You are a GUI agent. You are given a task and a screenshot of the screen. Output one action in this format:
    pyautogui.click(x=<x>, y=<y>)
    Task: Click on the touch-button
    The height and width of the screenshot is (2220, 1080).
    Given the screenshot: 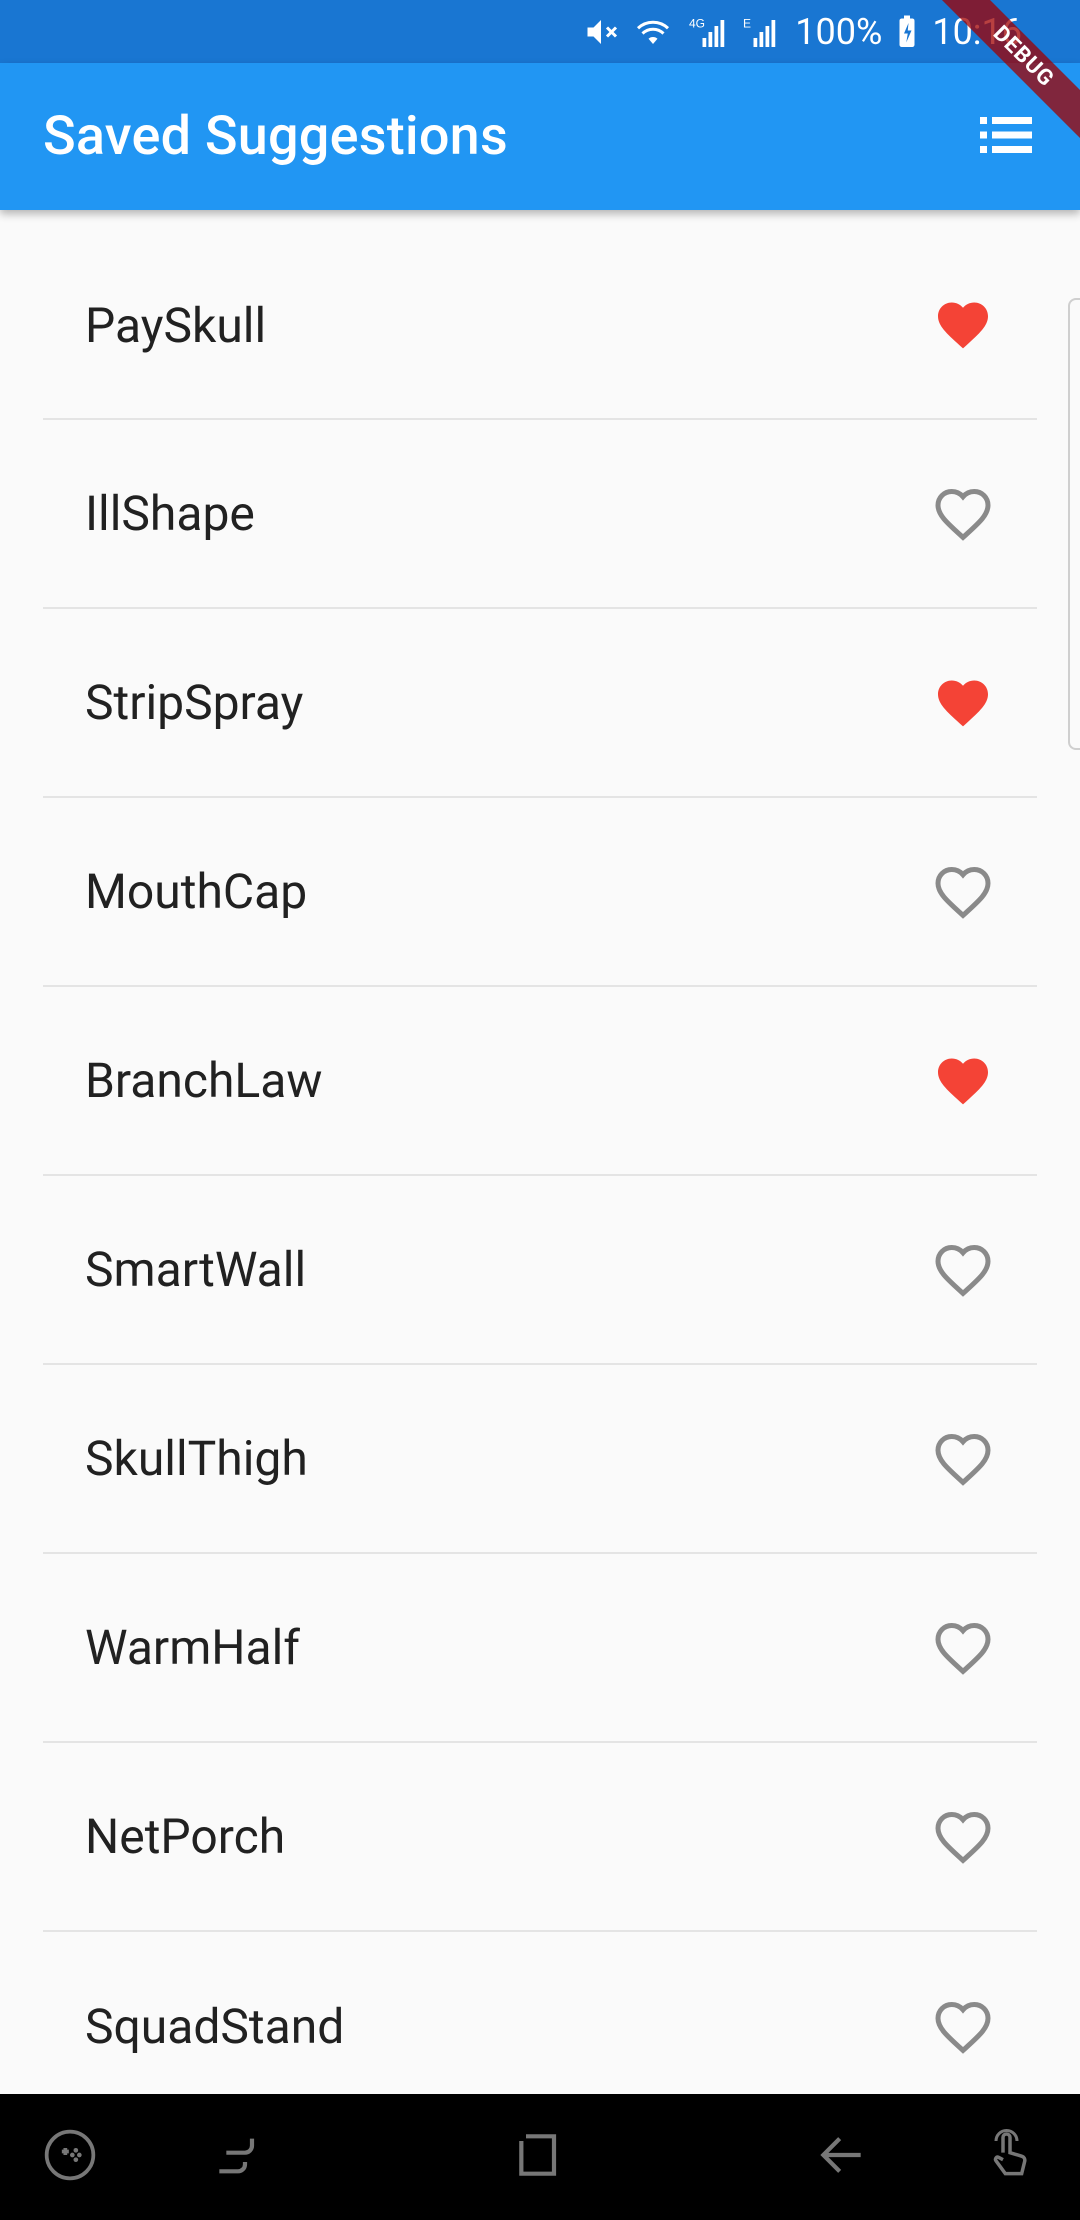 What is the action you would take?
    pyautogui.click(x=1010, y=2157)
    